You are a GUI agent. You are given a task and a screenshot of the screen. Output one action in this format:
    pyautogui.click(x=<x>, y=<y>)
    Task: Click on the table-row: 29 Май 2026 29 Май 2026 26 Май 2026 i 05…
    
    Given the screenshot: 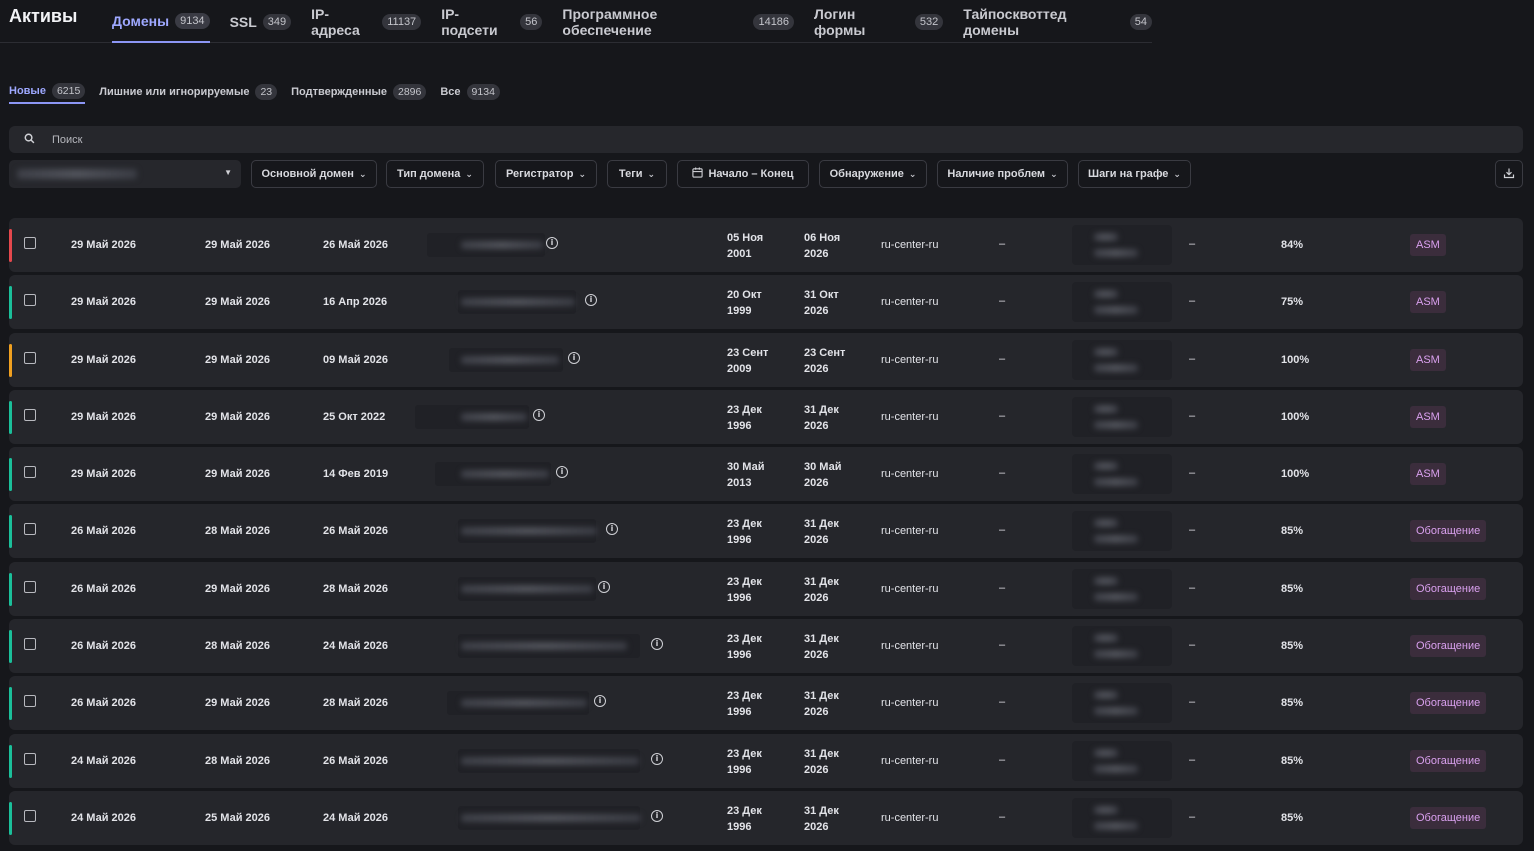 What is the action you would take?
    pyautogui.click(x=766, y=245)
    